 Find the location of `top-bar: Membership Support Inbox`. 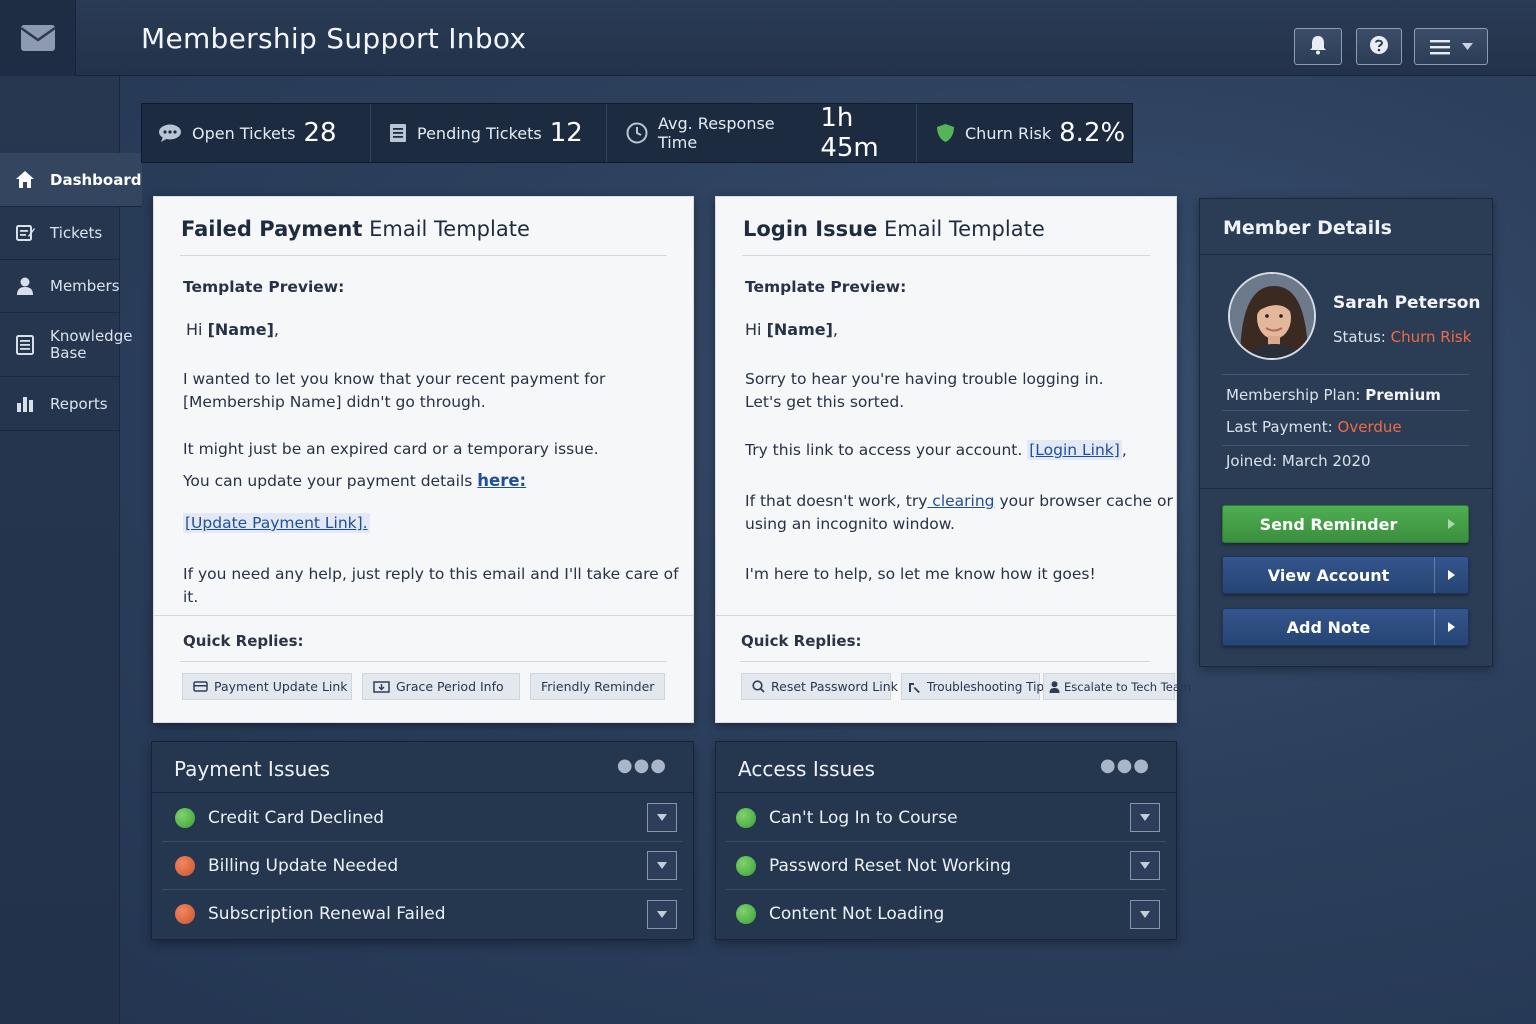

top-bar: Membership Support Inbox is located at coordinates (768, 38).